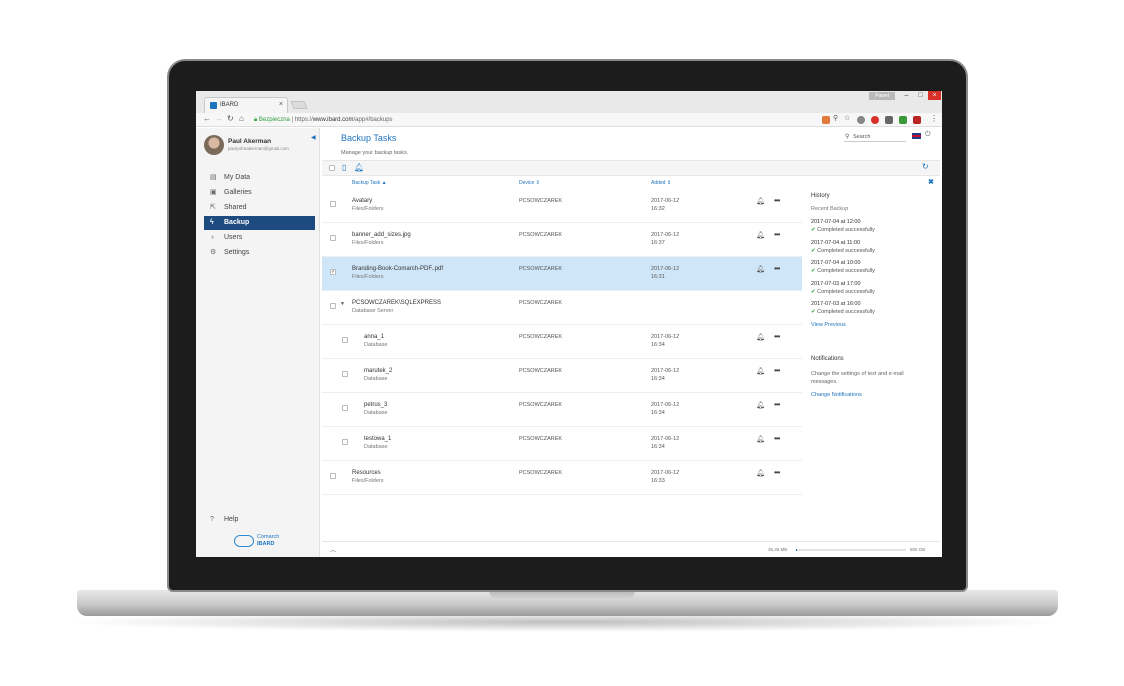  I want to click on users-icon: ♁, so click(213, 237).